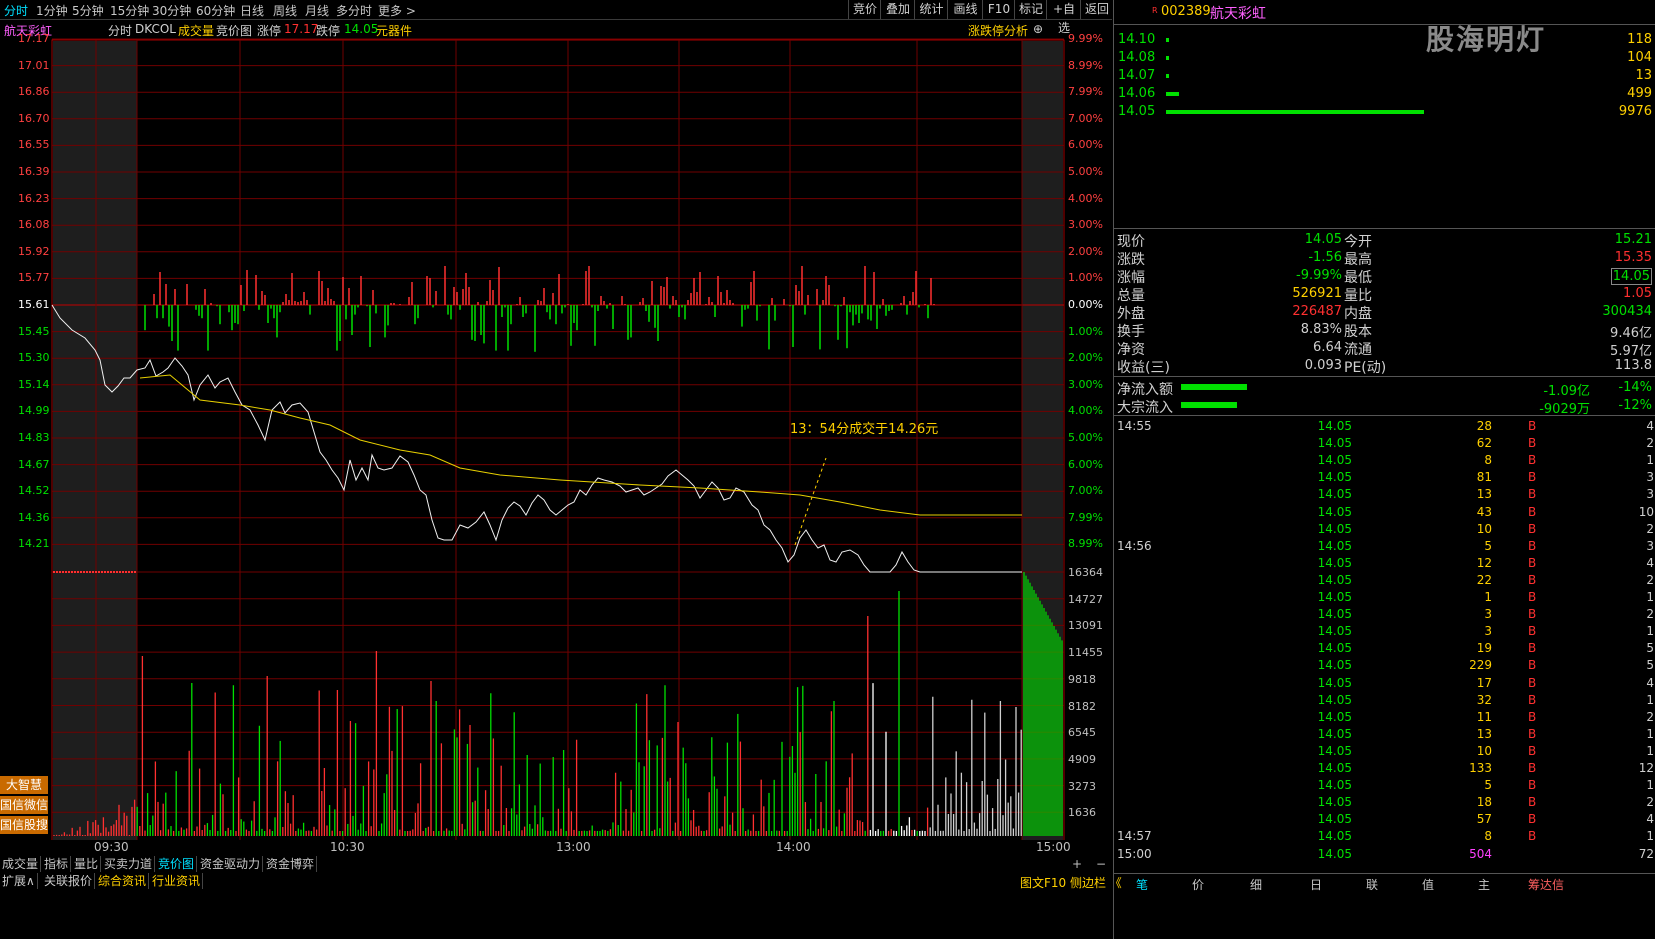 The height and width of the screenshot is (939, 1655). What do you see at coordinates (34, 517) in the screenshot?
I see `price-label: 14.36` at bounding box center [34, 517].